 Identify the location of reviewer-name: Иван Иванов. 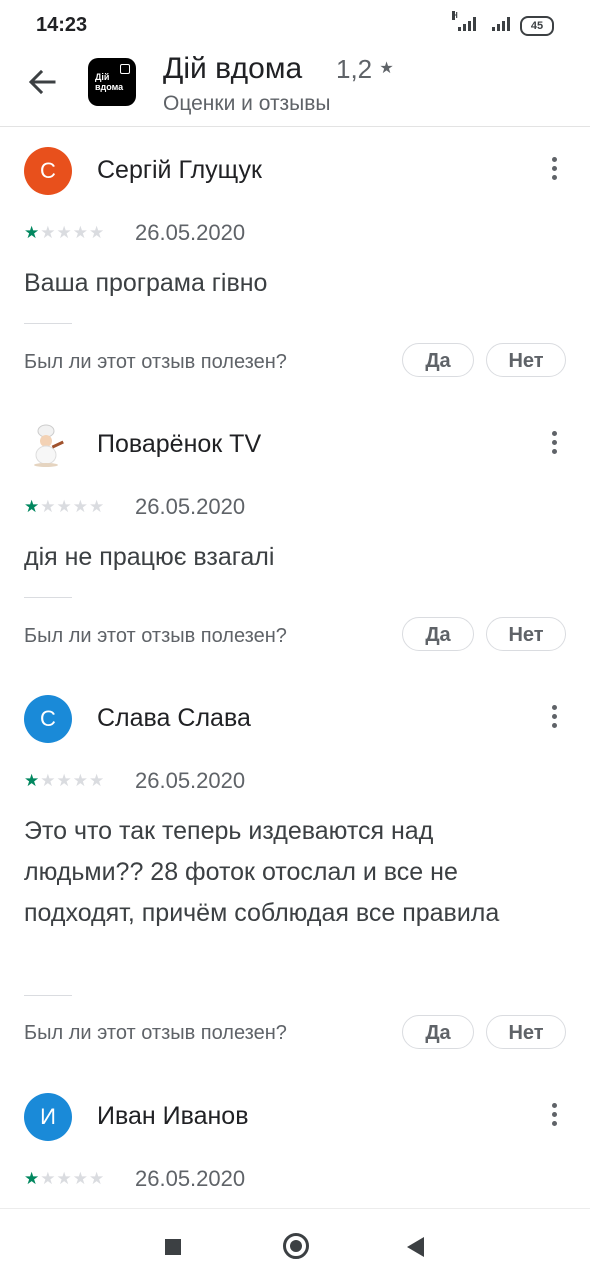
(173, 1116).